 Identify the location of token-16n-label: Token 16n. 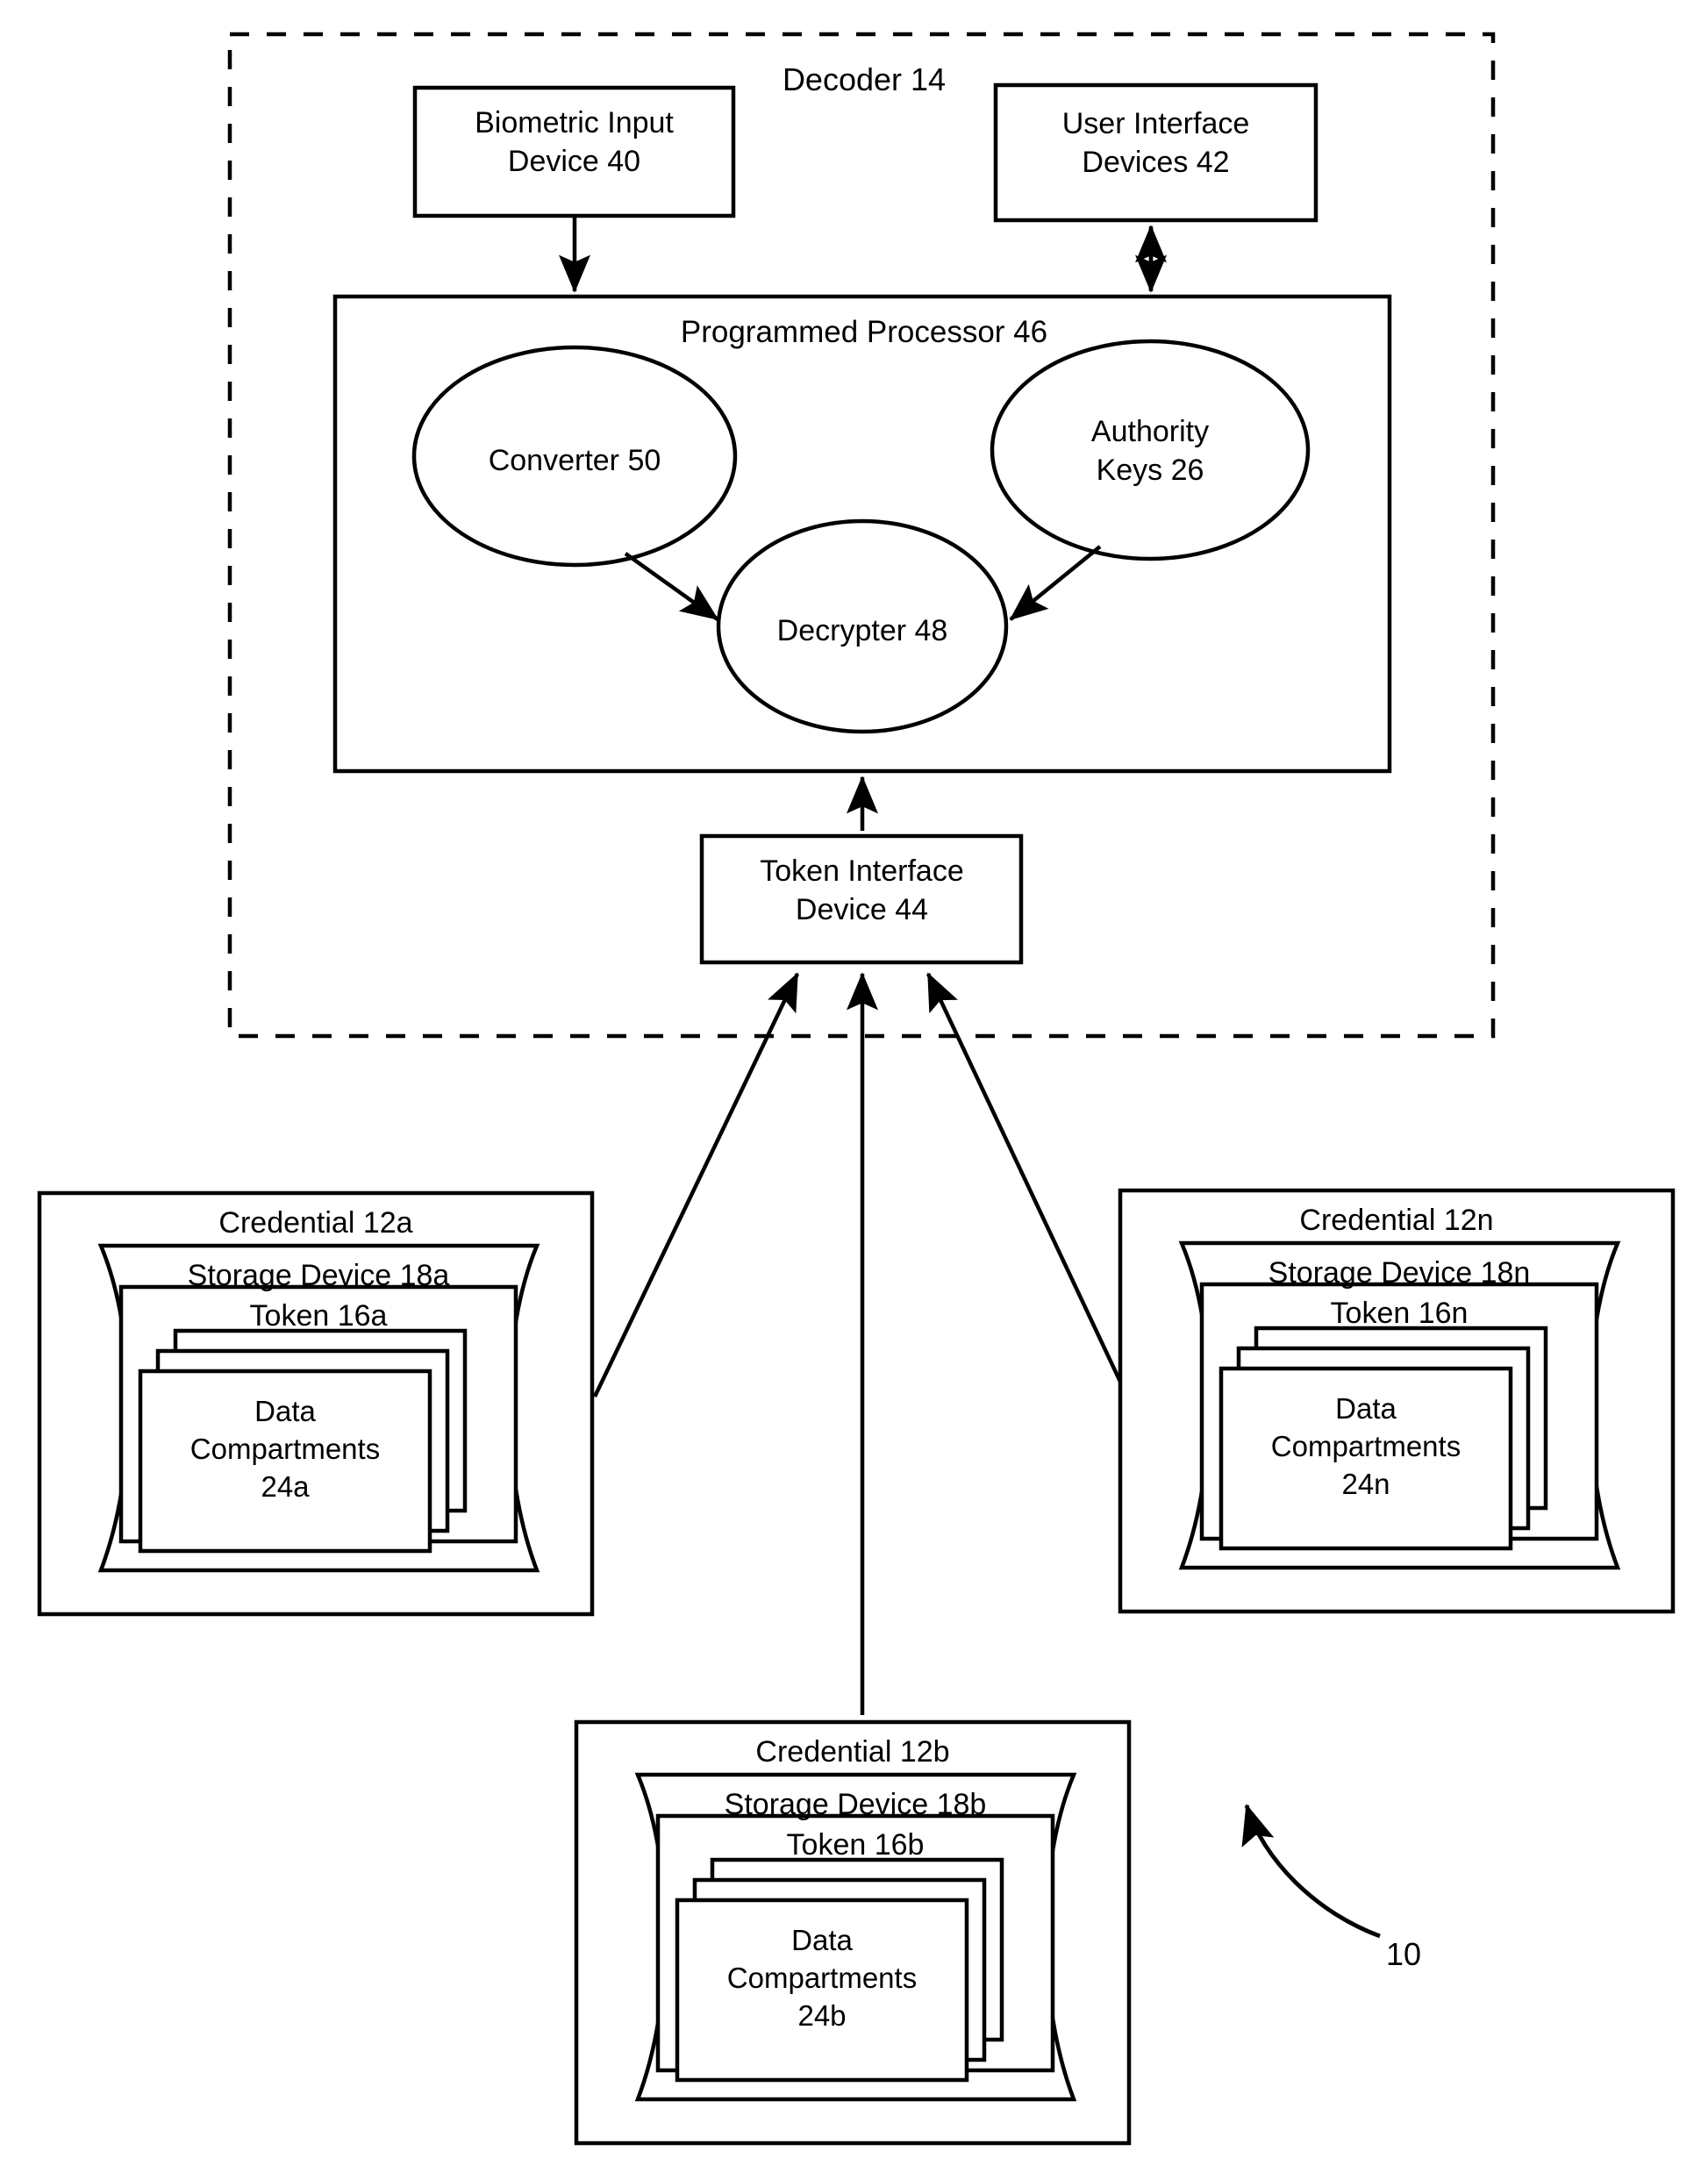
(1399, 1313).